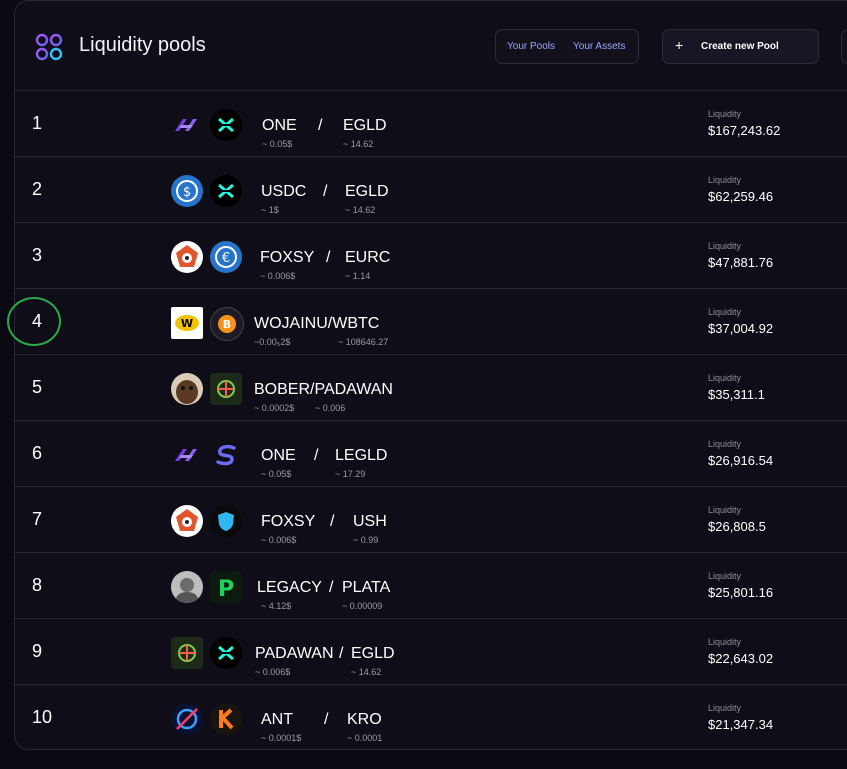 This screenshot has width=847, height=769. Describe the element at coordinates (187, 455) in the screenshot. I see `one-token-icon` at that location.